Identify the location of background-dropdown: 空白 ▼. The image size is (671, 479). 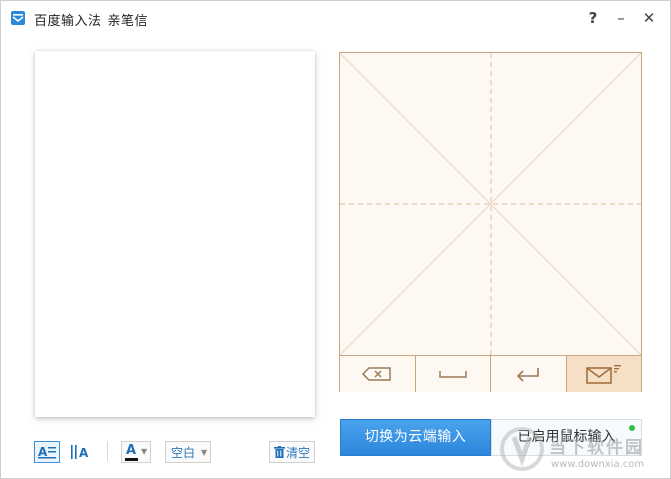
(188, 452).